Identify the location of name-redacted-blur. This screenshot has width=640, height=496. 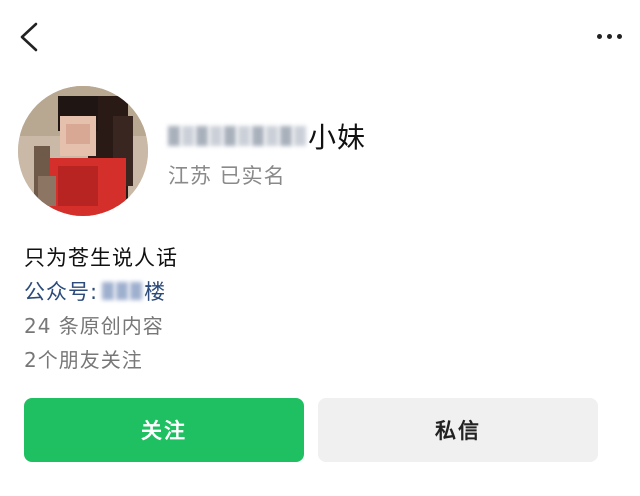
(237, 136).